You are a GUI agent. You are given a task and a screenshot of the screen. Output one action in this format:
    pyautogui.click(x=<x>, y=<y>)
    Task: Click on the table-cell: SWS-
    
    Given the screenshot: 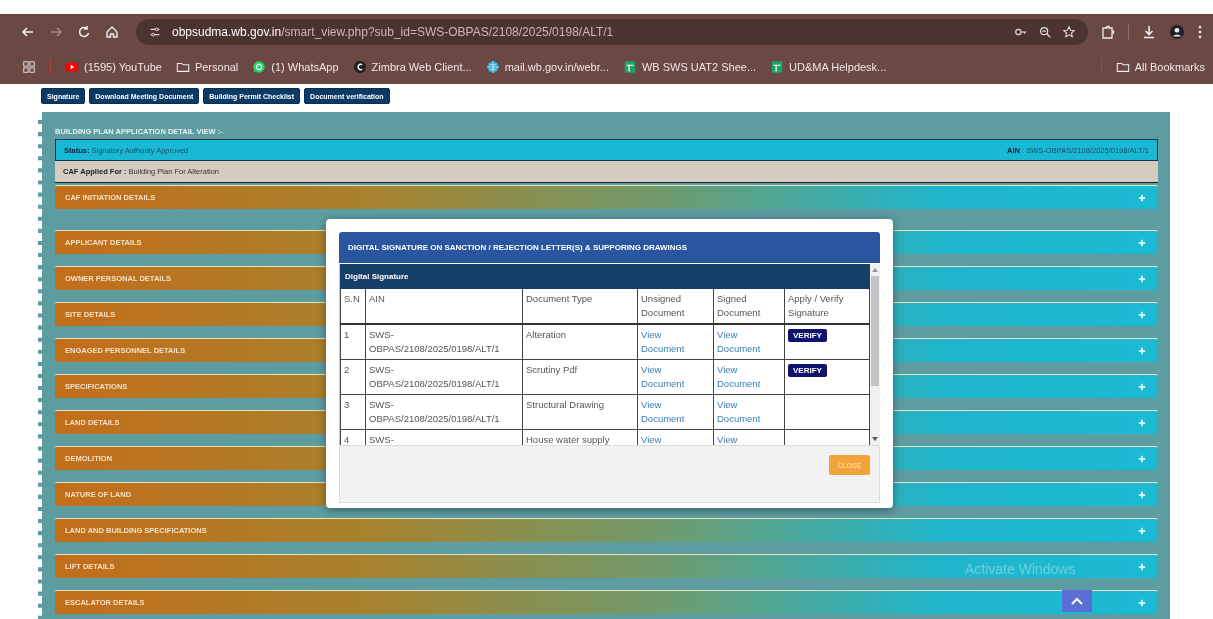 What is the action you would take?
    pyautogui.click(x=381, y=439)
    